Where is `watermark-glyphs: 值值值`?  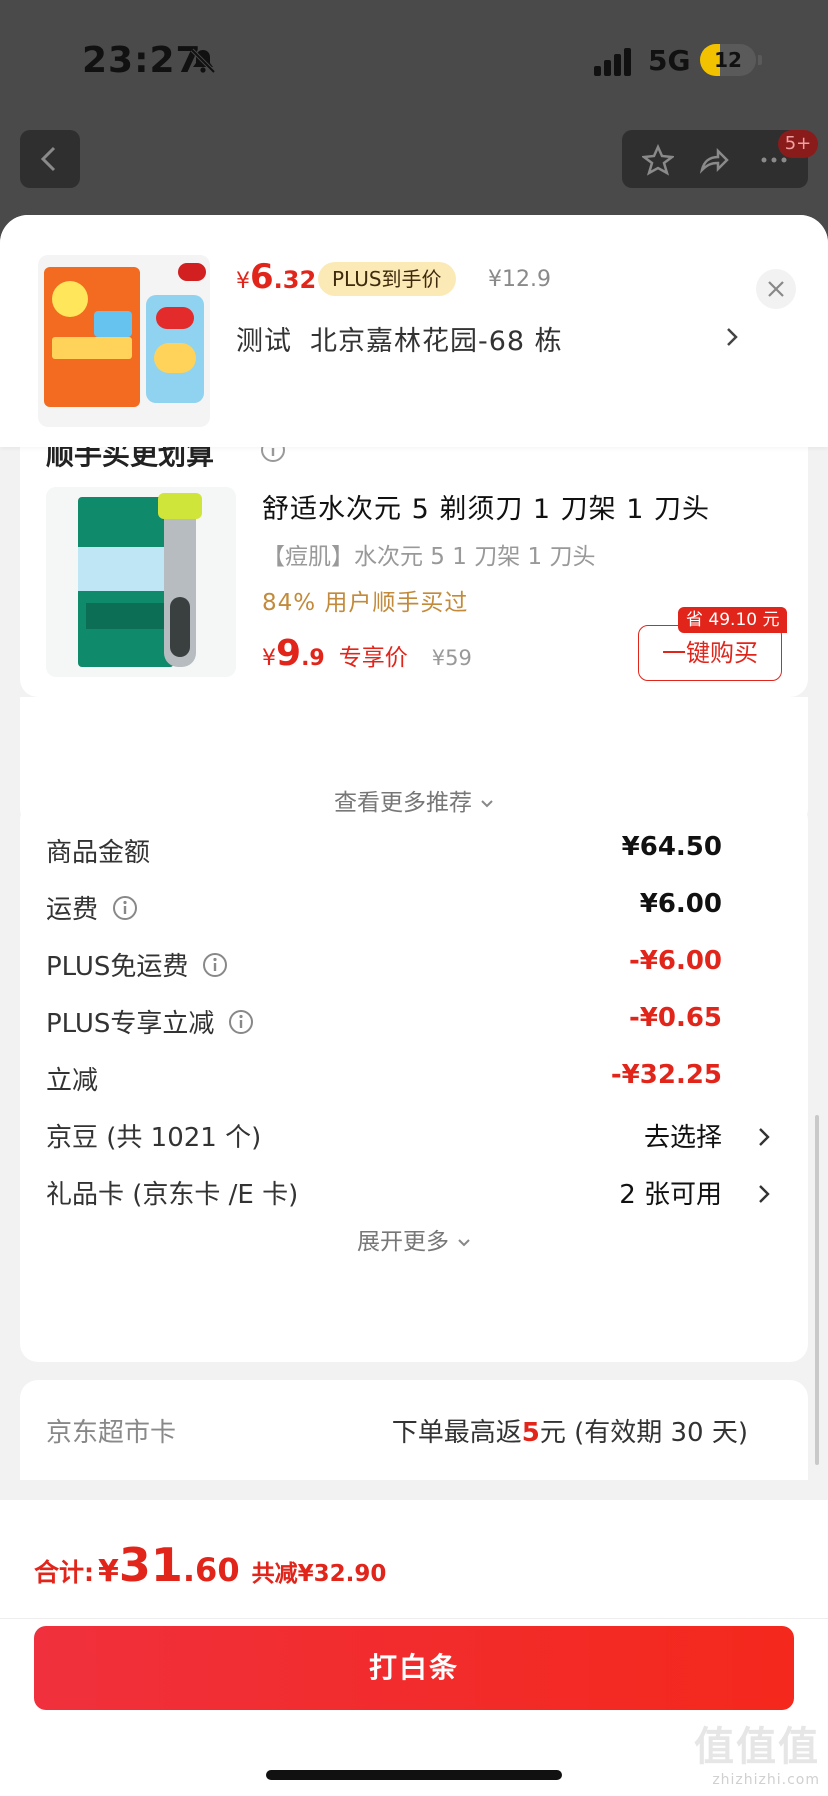 watermark-glyphs: 值值值 is located at coordinates (757, 1747).